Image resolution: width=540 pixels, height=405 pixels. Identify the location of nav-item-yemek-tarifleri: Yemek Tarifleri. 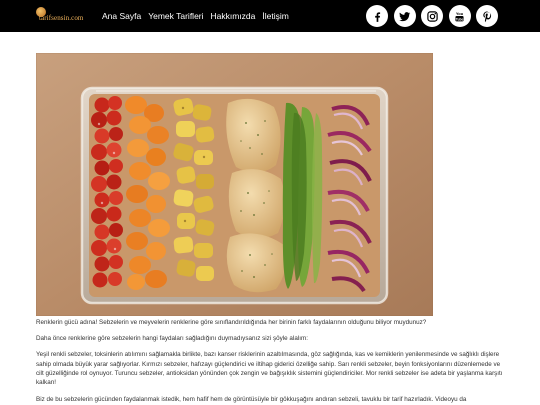
(175, 16).